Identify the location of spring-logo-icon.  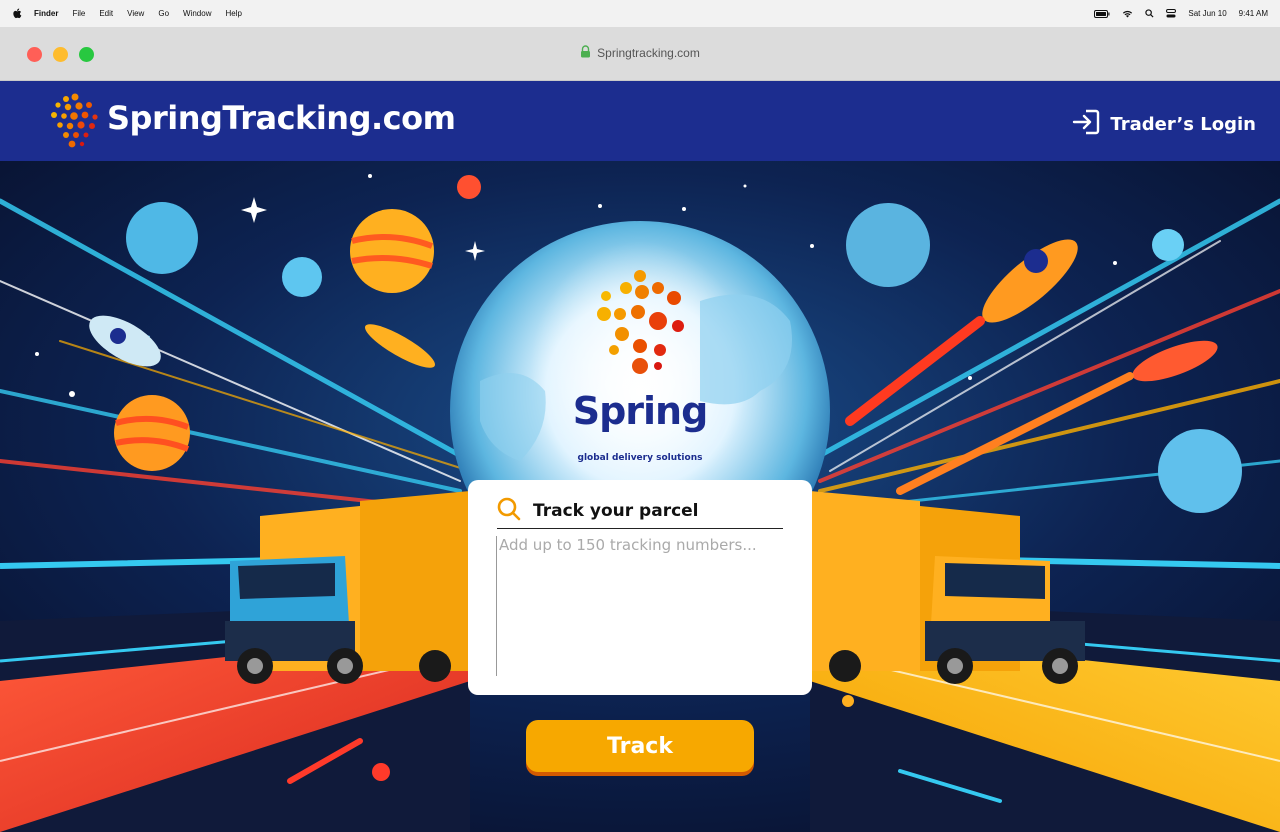
(74, 122).